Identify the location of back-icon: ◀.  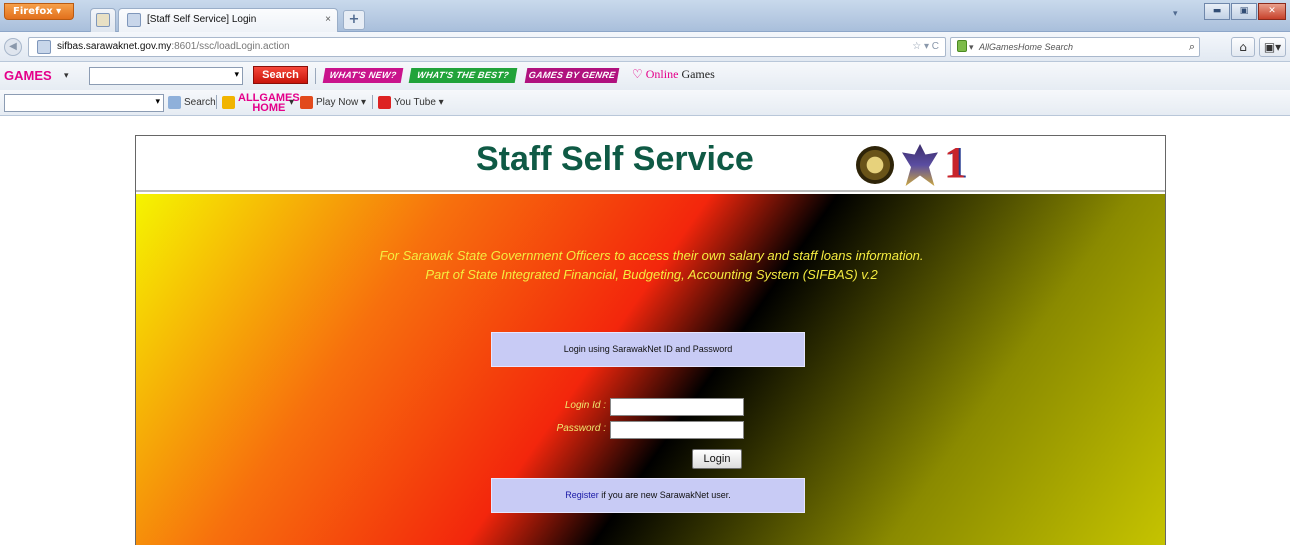
(13, 47).